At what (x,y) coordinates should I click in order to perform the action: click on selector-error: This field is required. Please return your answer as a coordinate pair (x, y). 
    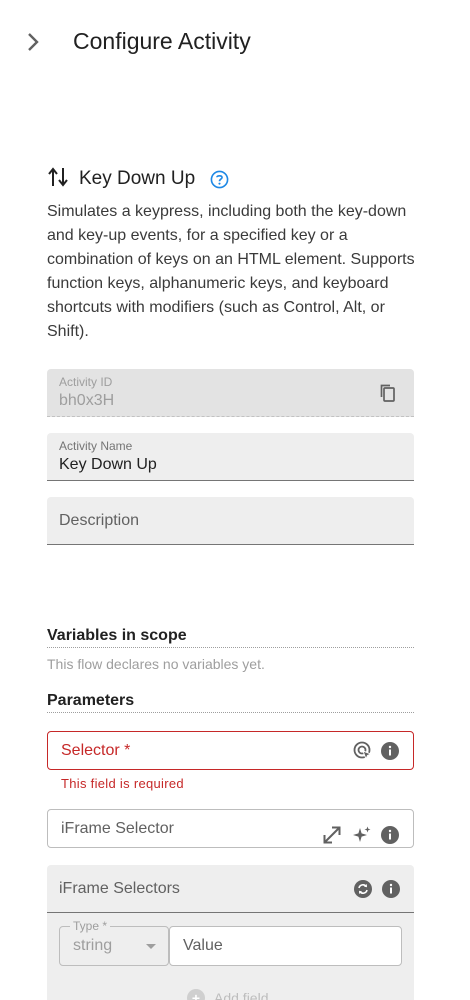
    Looking at the image, I should click on (122, 783).